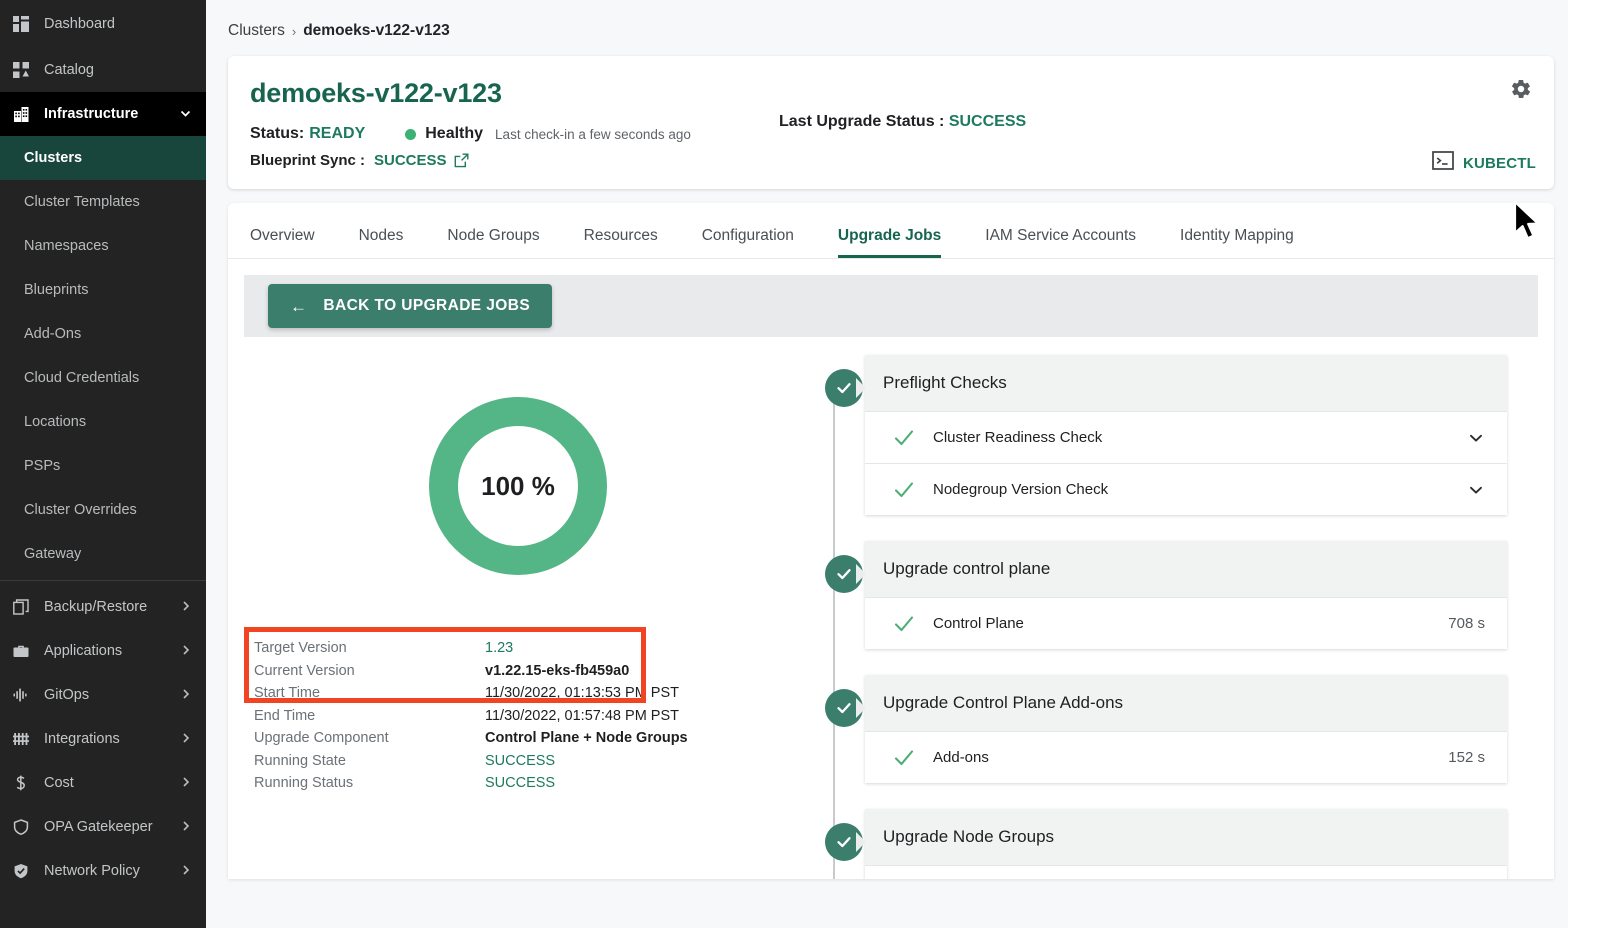 The height and width of the screenshot is (928, 1621). I want to click on job-toolbar: ← BACK TO UPGRADE JOBS, so click(891, 306).